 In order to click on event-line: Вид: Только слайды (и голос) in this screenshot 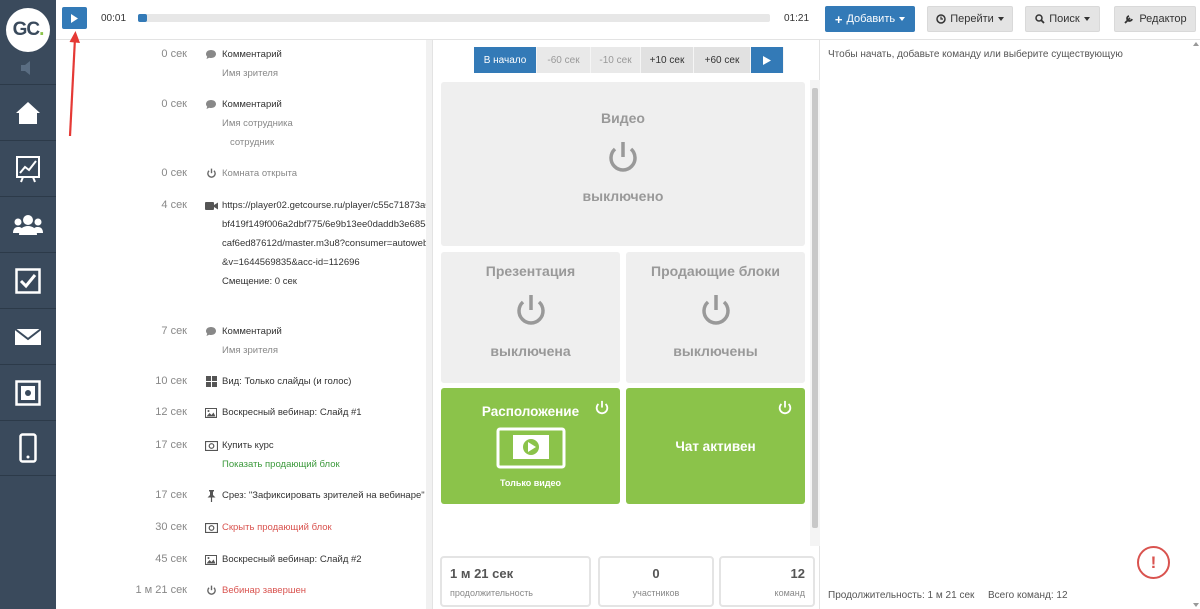, I will do `click(287, 381)`.